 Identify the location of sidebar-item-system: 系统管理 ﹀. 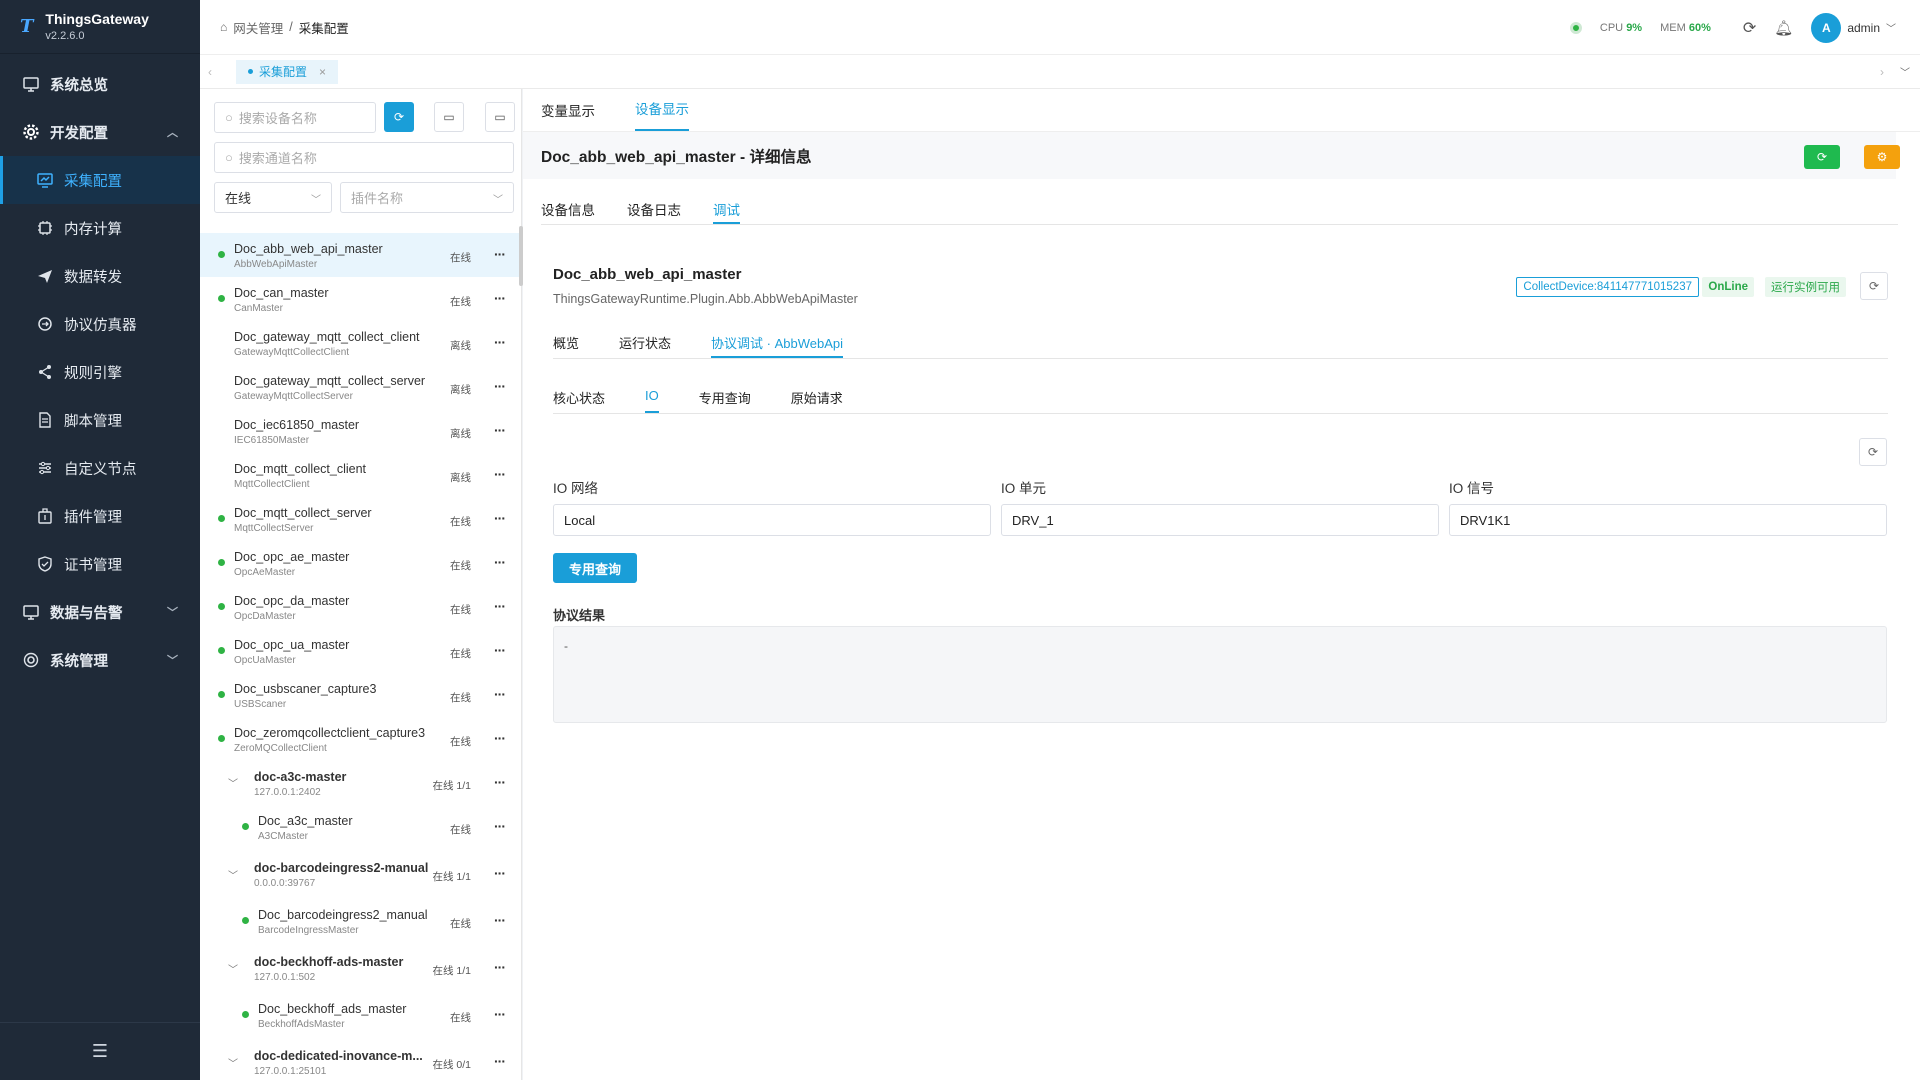
(100, 660).